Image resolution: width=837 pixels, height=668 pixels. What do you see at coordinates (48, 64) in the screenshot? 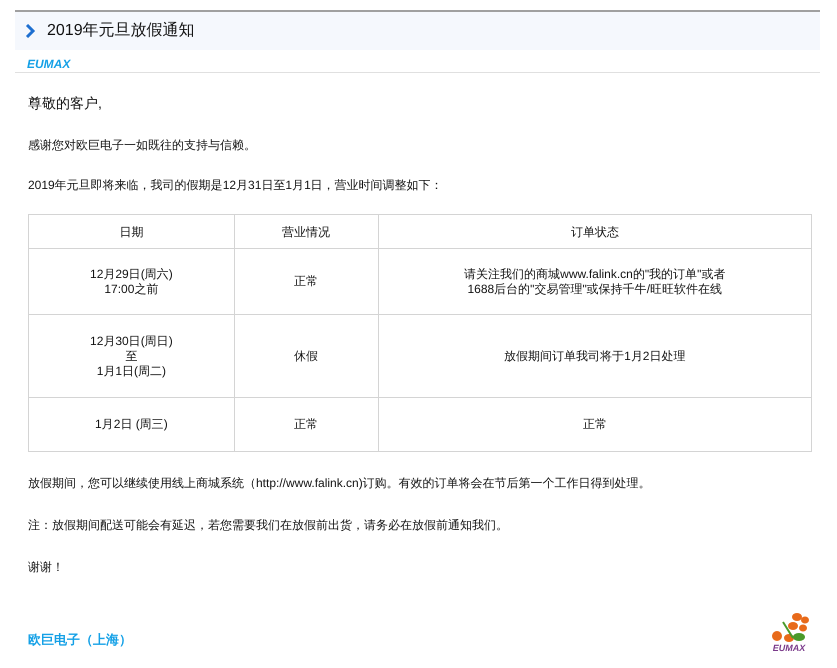
I see `brand-logo: EUMAX` at bounding box center [48, 64].